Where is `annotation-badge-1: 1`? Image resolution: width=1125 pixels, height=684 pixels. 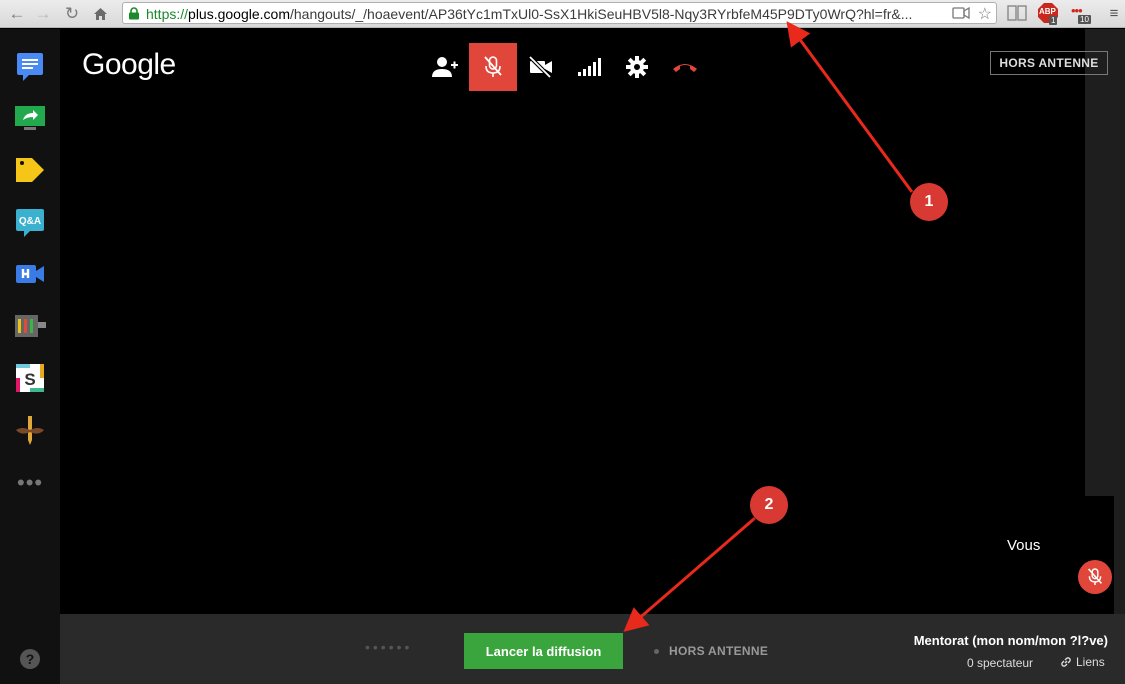
annotation-badge-1: 1 is located at coordinates (929, 202).